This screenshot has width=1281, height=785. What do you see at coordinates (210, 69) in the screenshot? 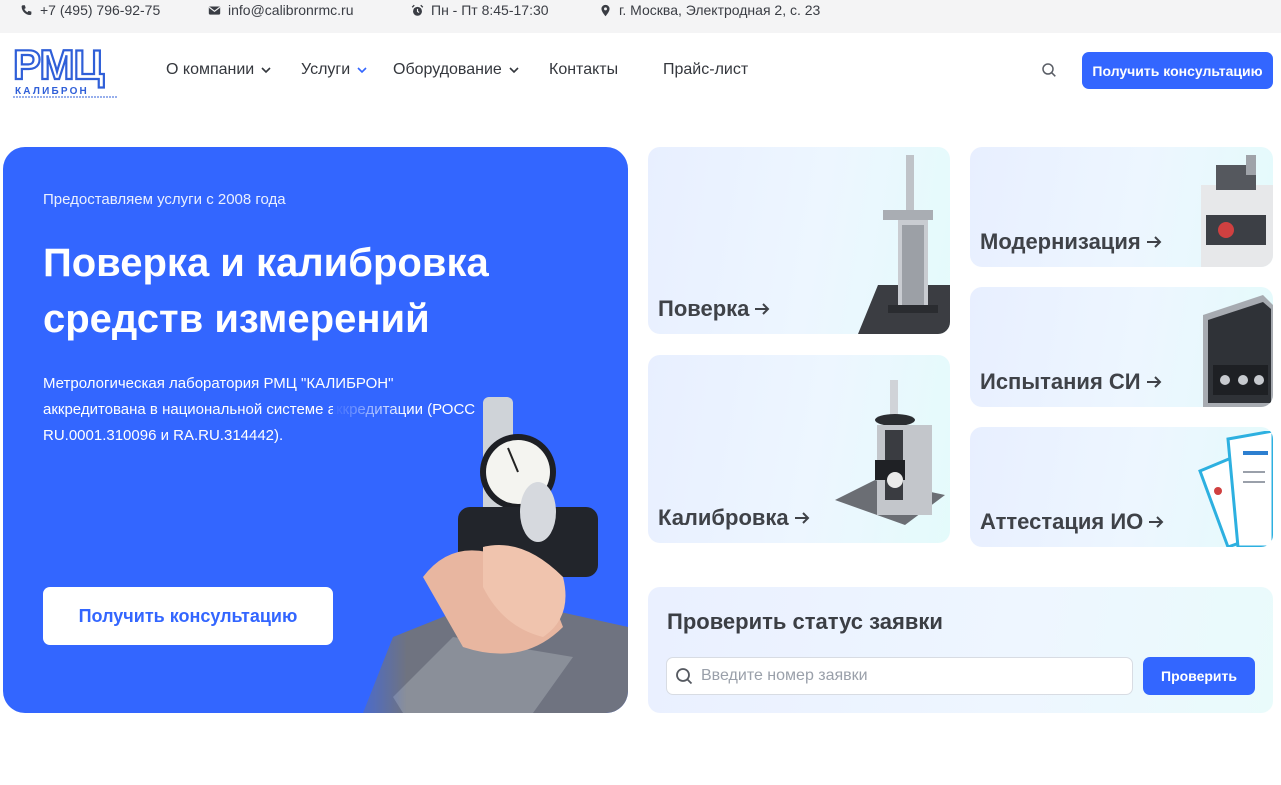
I see `nav-item-label: О компании` at bounding box center [210, 69].